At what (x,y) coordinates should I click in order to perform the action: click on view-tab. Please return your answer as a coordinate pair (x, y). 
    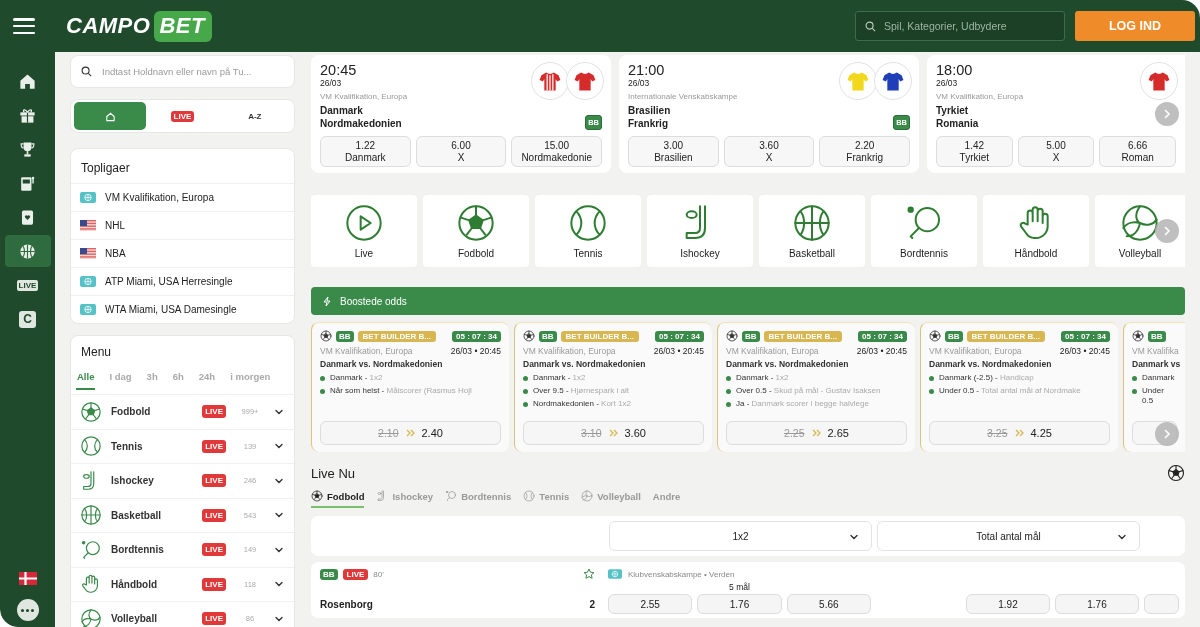
    Looking at the image, I should click on (110, 116).